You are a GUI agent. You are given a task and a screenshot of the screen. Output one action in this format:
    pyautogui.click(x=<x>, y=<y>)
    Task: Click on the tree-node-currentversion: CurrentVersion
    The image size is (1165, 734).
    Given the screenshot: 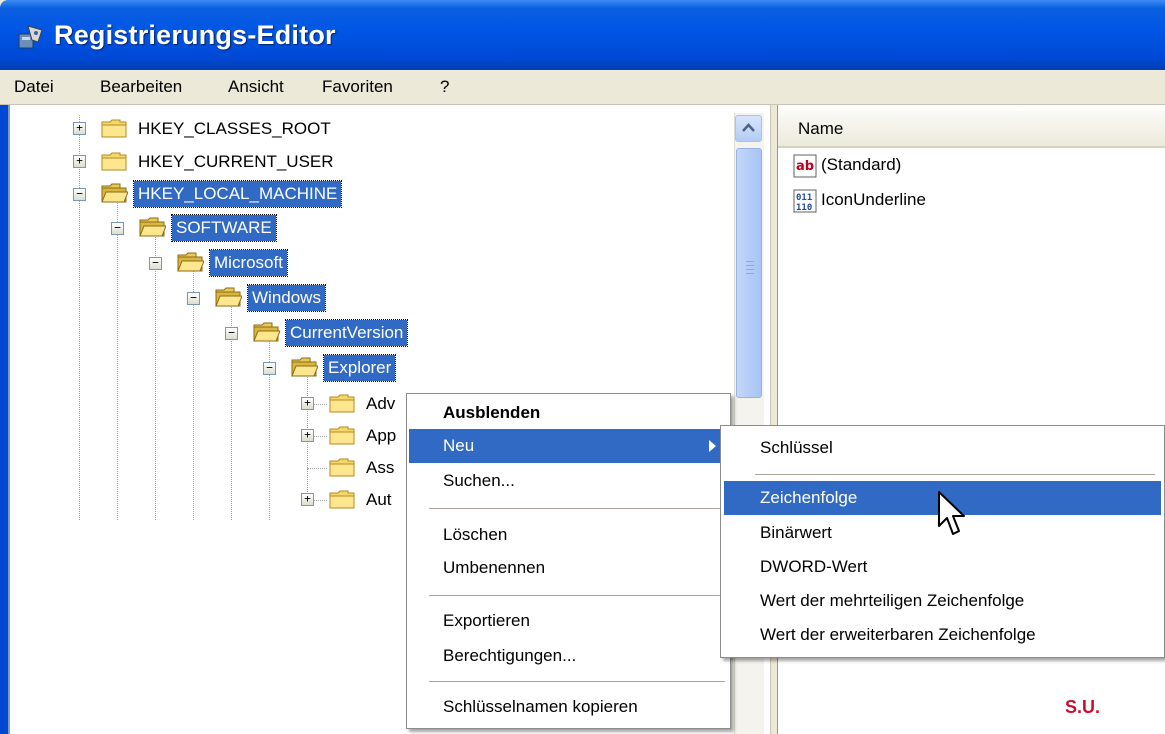 What is the action you would take?
    pyautogui.click(x=346, y=333)
    